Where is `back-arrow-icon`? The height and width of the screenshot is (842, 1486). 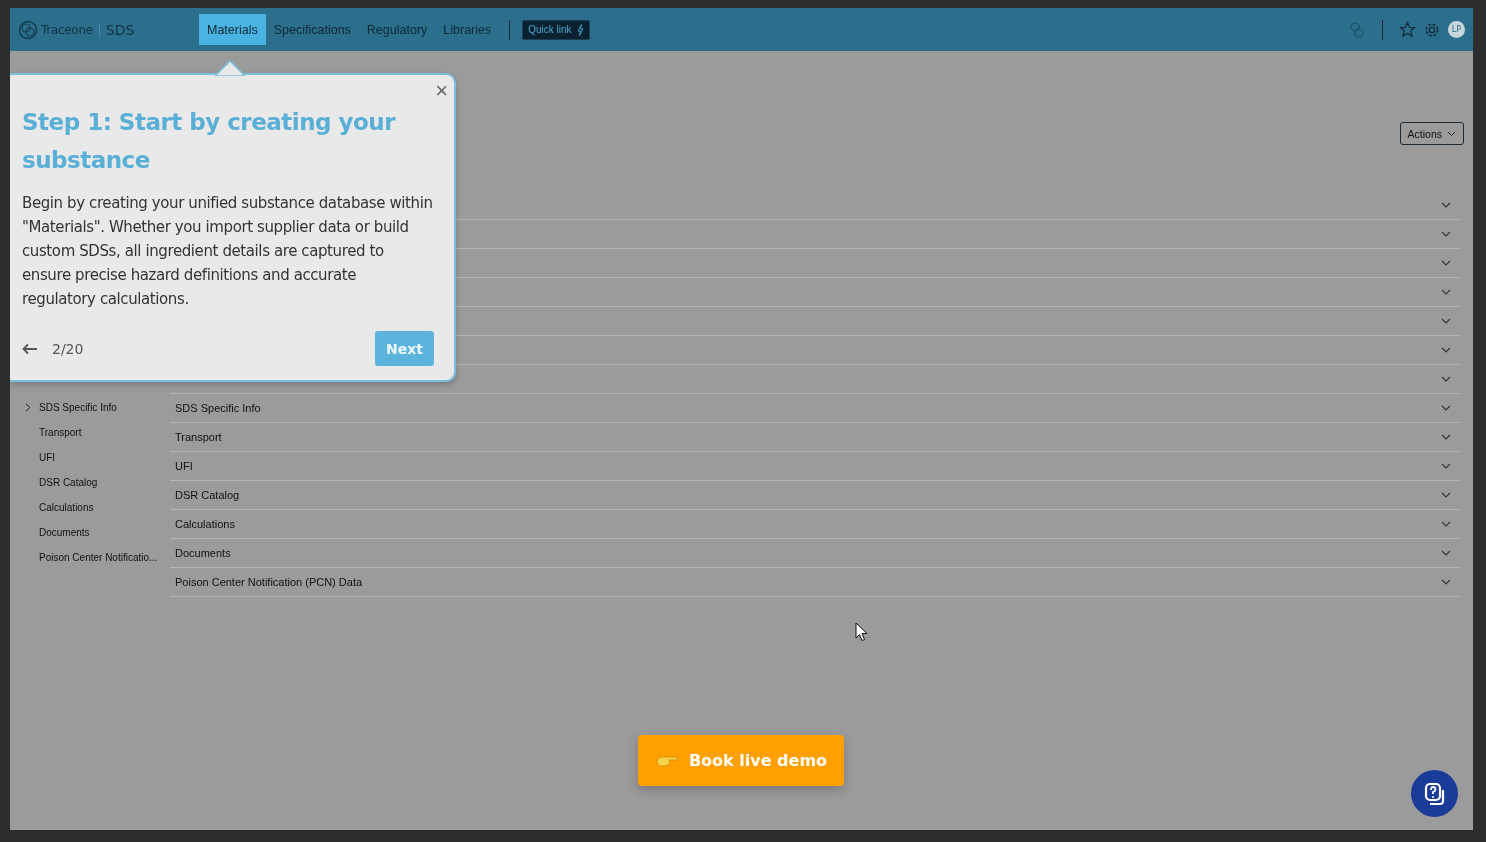 back-arrow-icon is located at coordinates (30, 348).